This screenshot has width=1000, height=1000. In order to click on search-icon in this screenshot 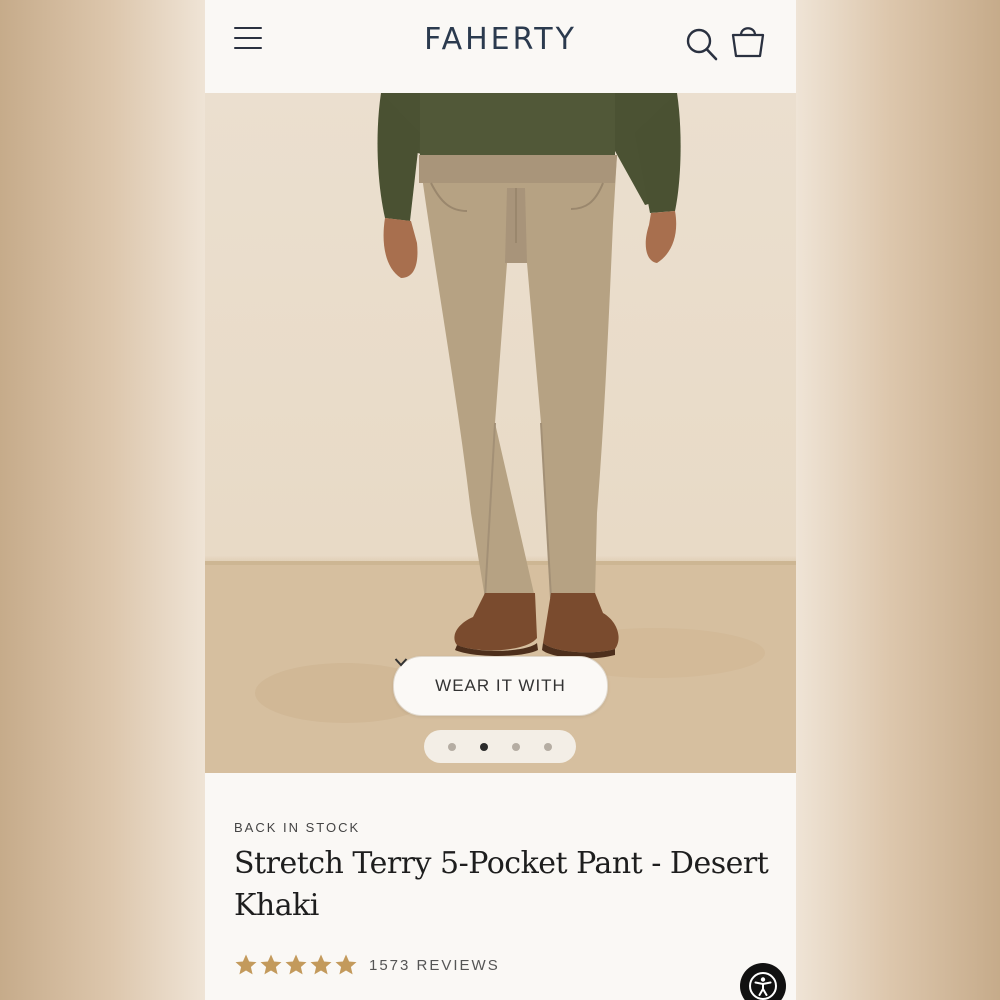, I will do `click(702, 44)`.